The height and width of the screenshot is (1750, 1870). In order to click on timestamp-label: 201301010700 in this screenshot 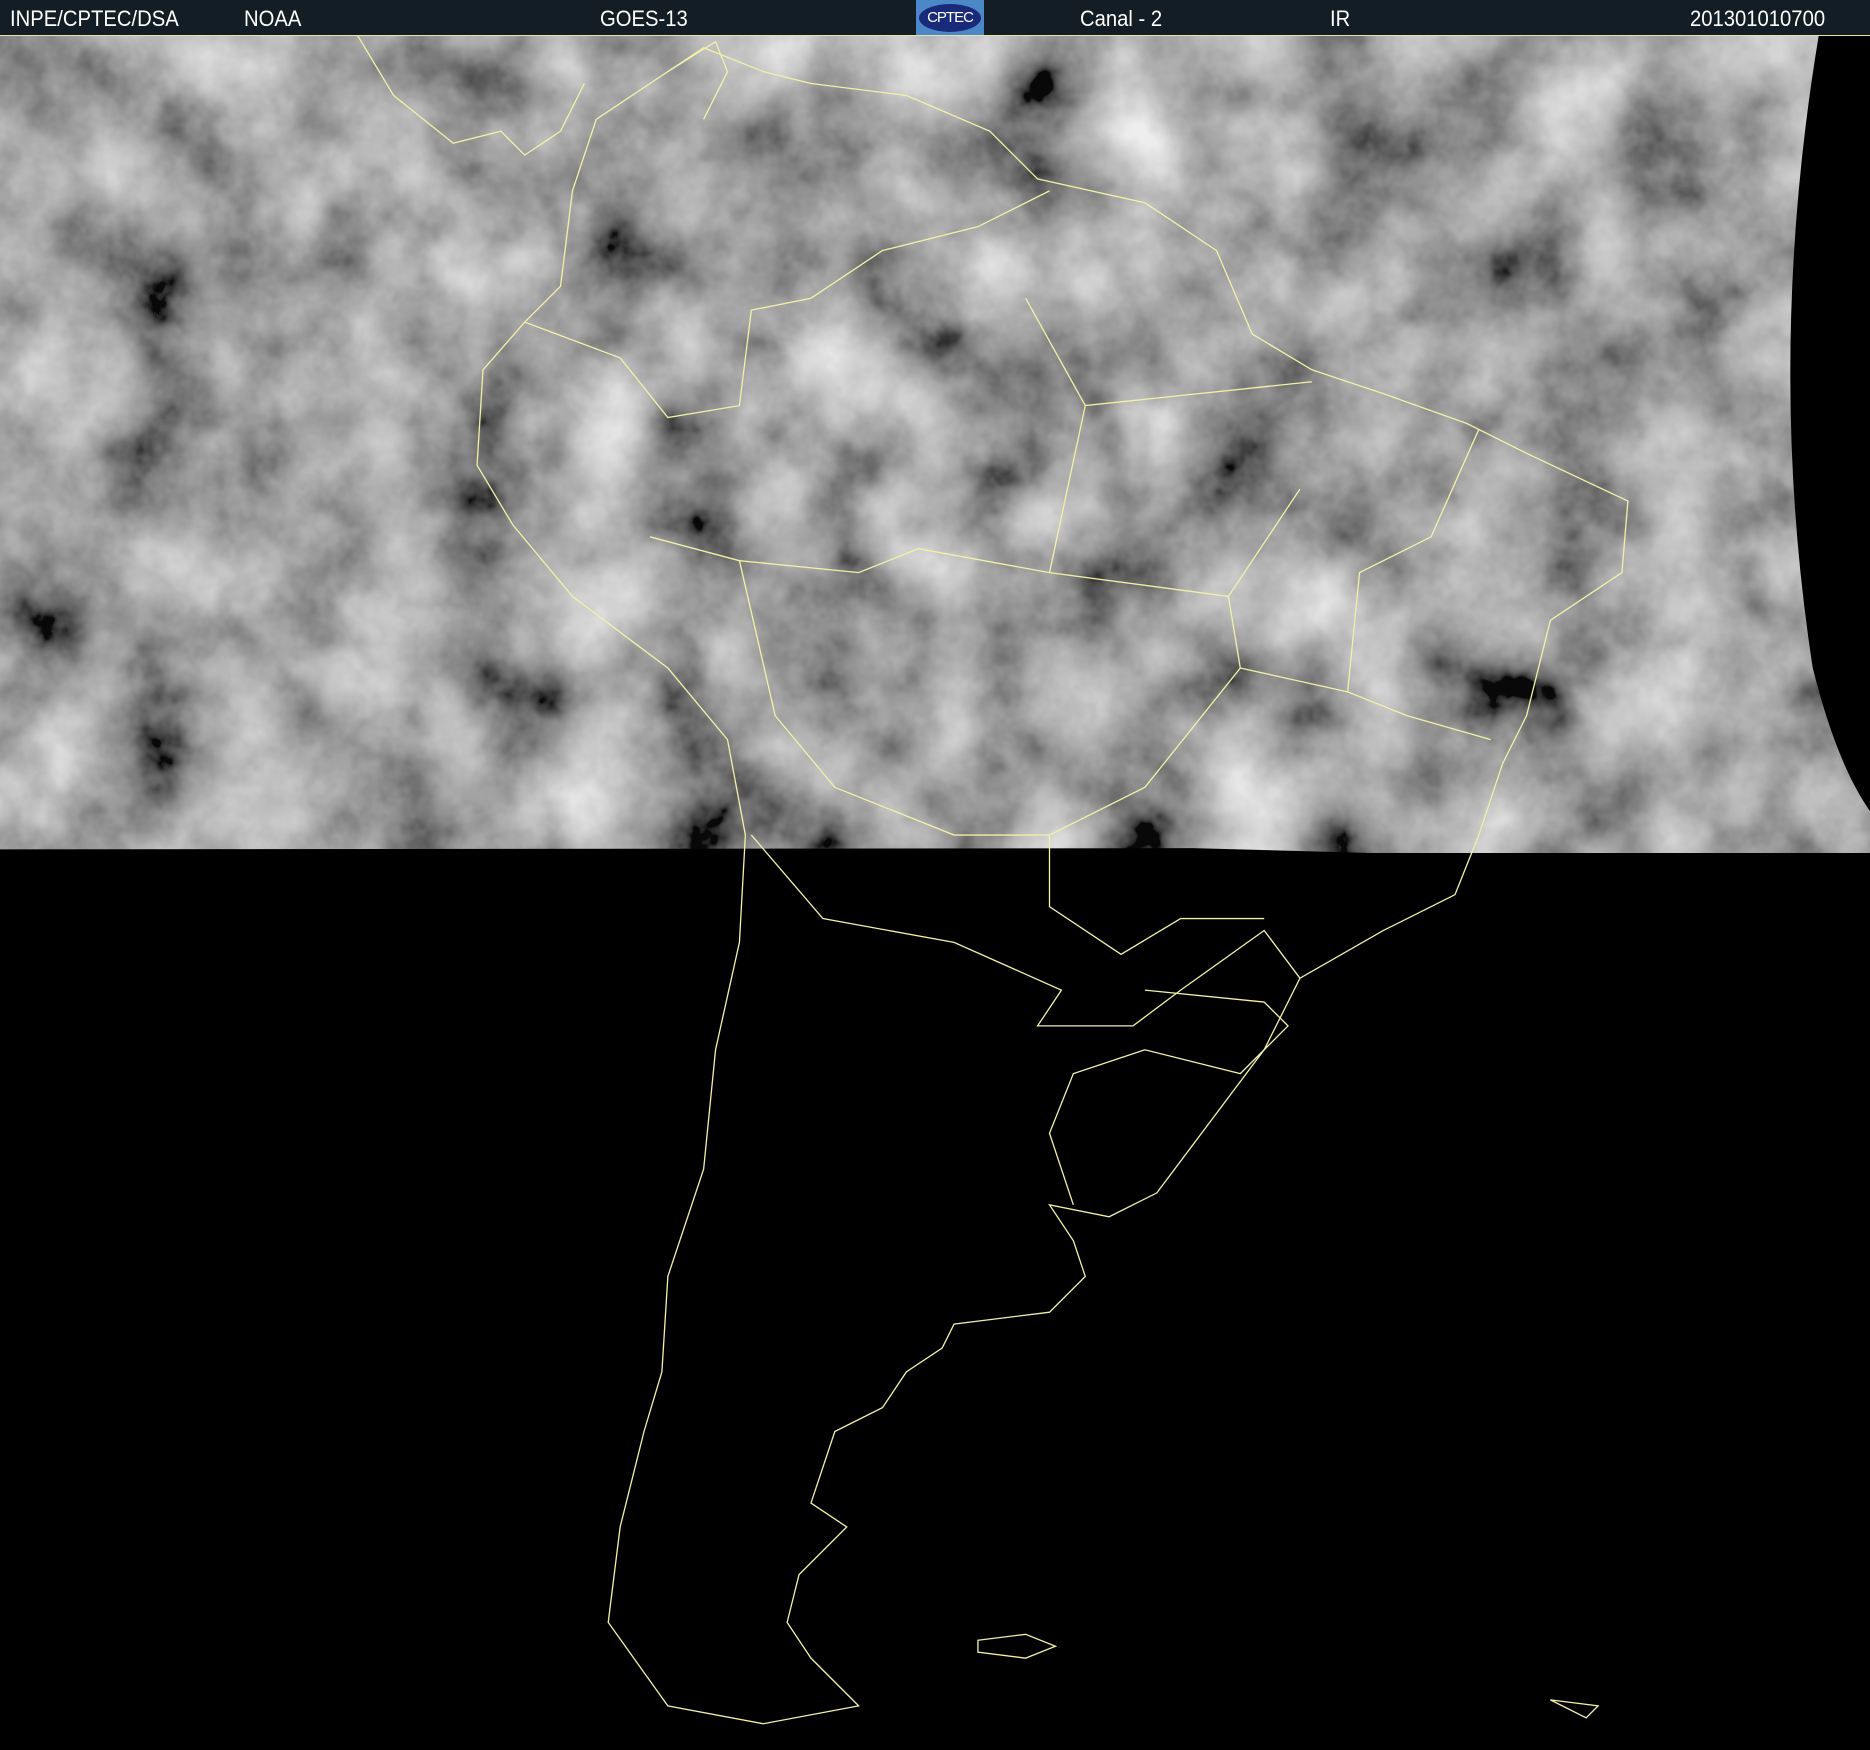, I will do `click(1758, 18)`.